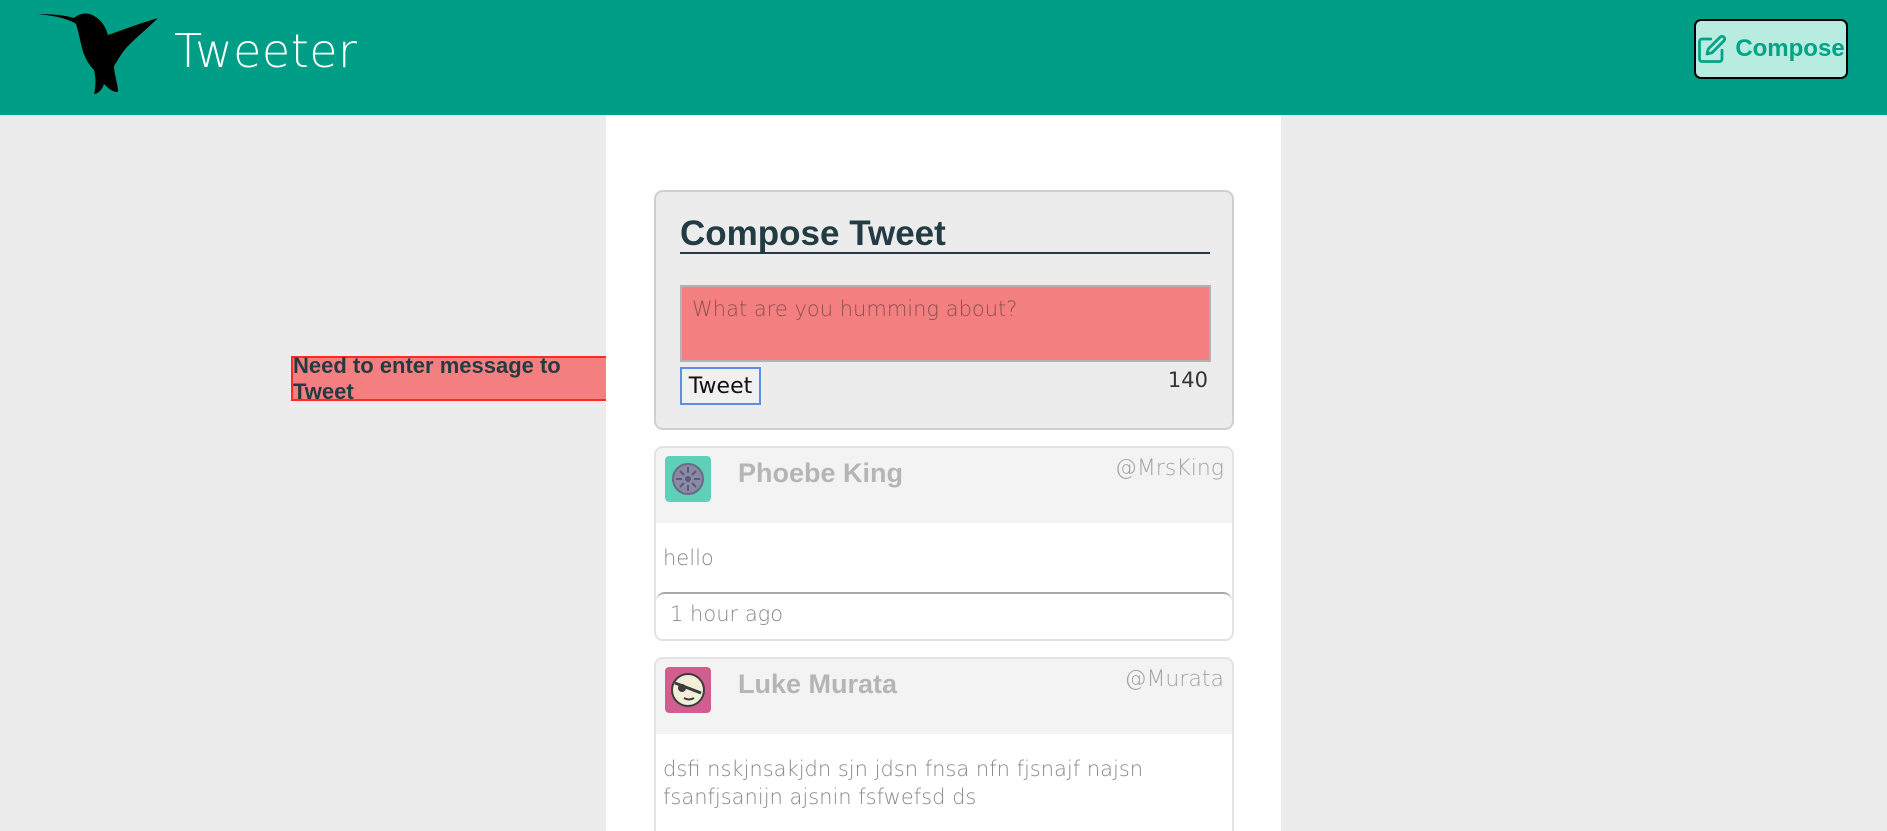 This screenshot has width=1887, height=831. What do you see at coordinates (818, 684) in the screenshot?
I see `tweet-author-name: Luke Murata` at bounding box center [818, 684].